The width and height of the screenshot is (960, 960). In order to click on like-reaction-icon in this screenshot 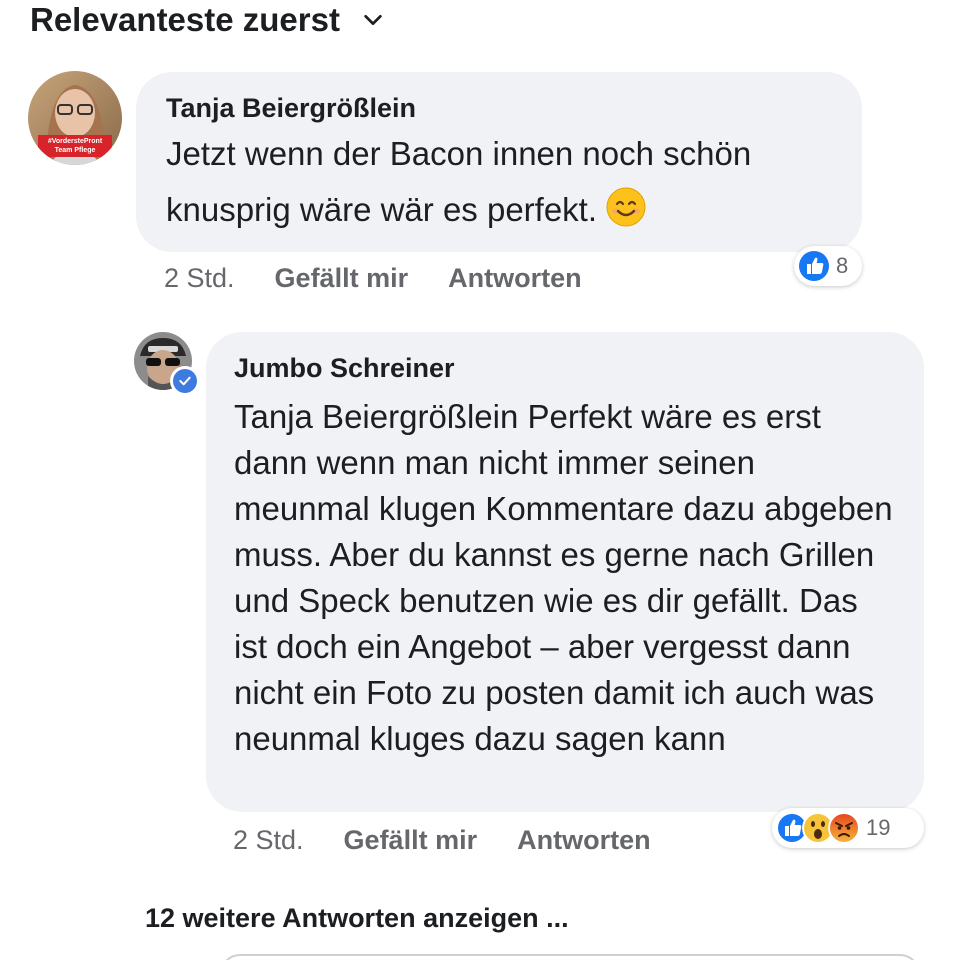, I will do `click(814, 266)`.